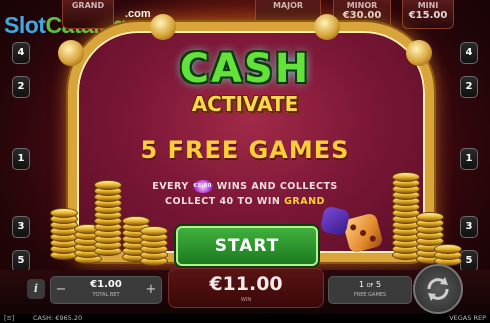 The height and width of the screenshot is (323, 490). Describe the element at coordinates (223, 201) in the screenshot. I see `info-line-2-start: COLLECT 40 TO WIN` at that location.